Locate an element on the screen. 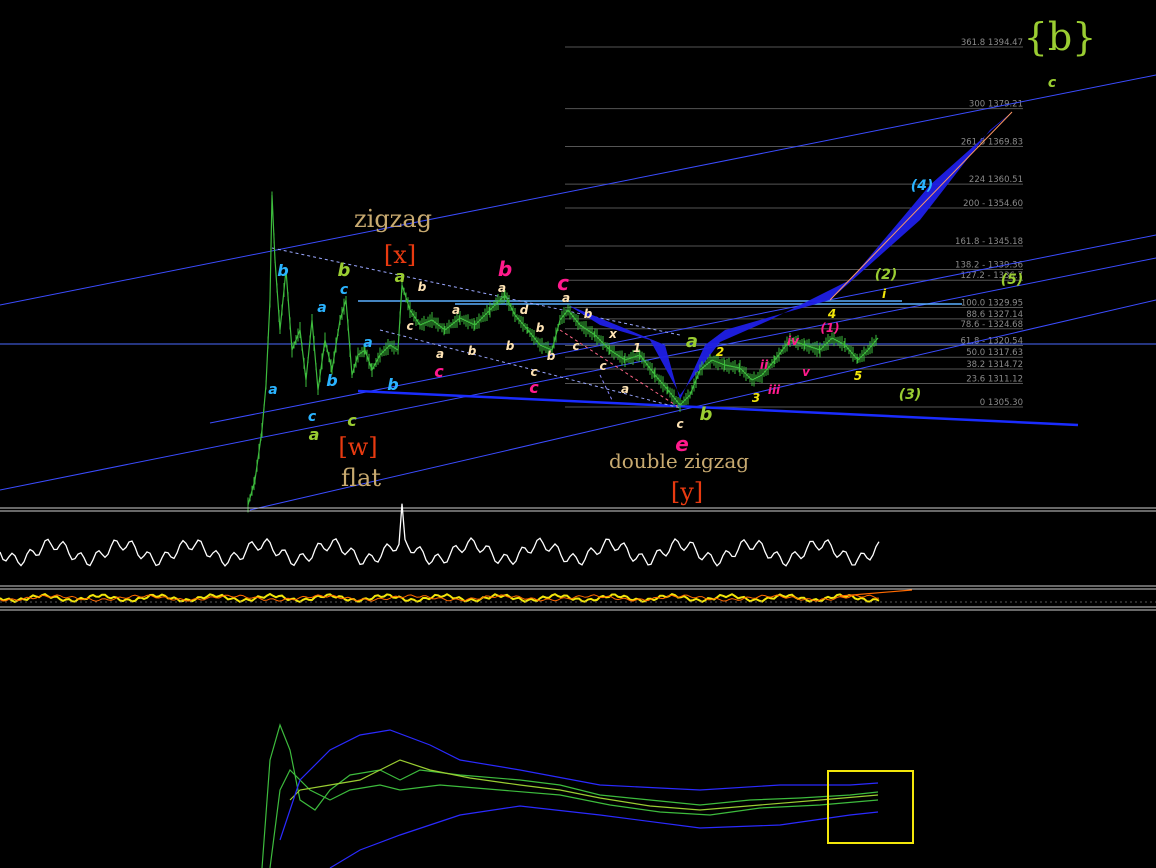 The image size is (1156, 868). bracket-label-y: [y] is located at coordinates (687, 492).